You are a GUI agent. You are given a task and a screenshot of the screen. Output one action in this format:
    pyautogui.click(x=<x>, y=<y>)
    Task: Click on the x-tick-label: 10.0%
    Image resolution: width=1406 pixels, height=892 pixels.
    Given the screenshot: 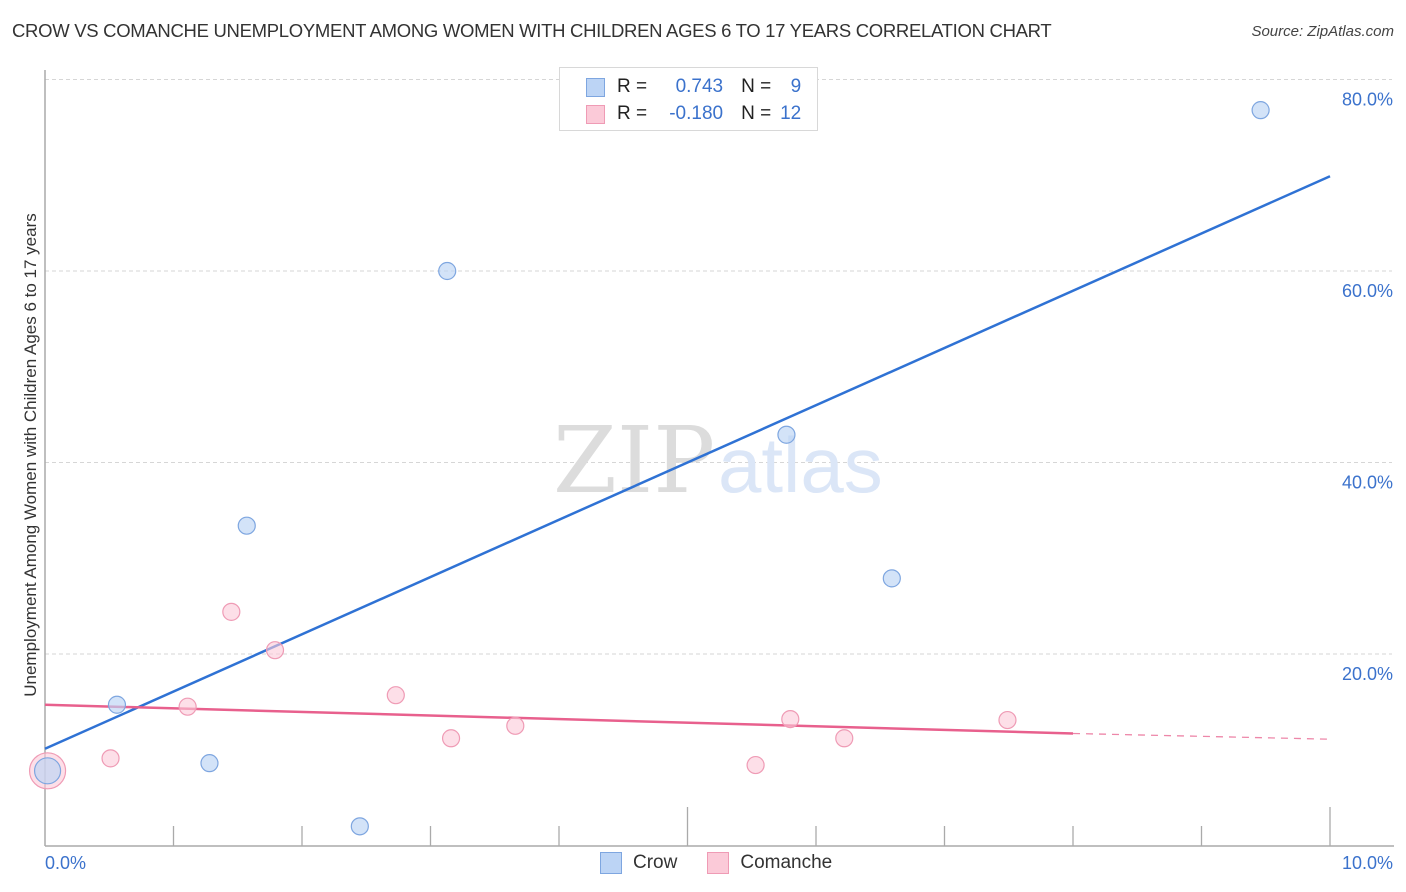 What is the action you would take?
    pyautogui.click(x=1367, y=863)
    